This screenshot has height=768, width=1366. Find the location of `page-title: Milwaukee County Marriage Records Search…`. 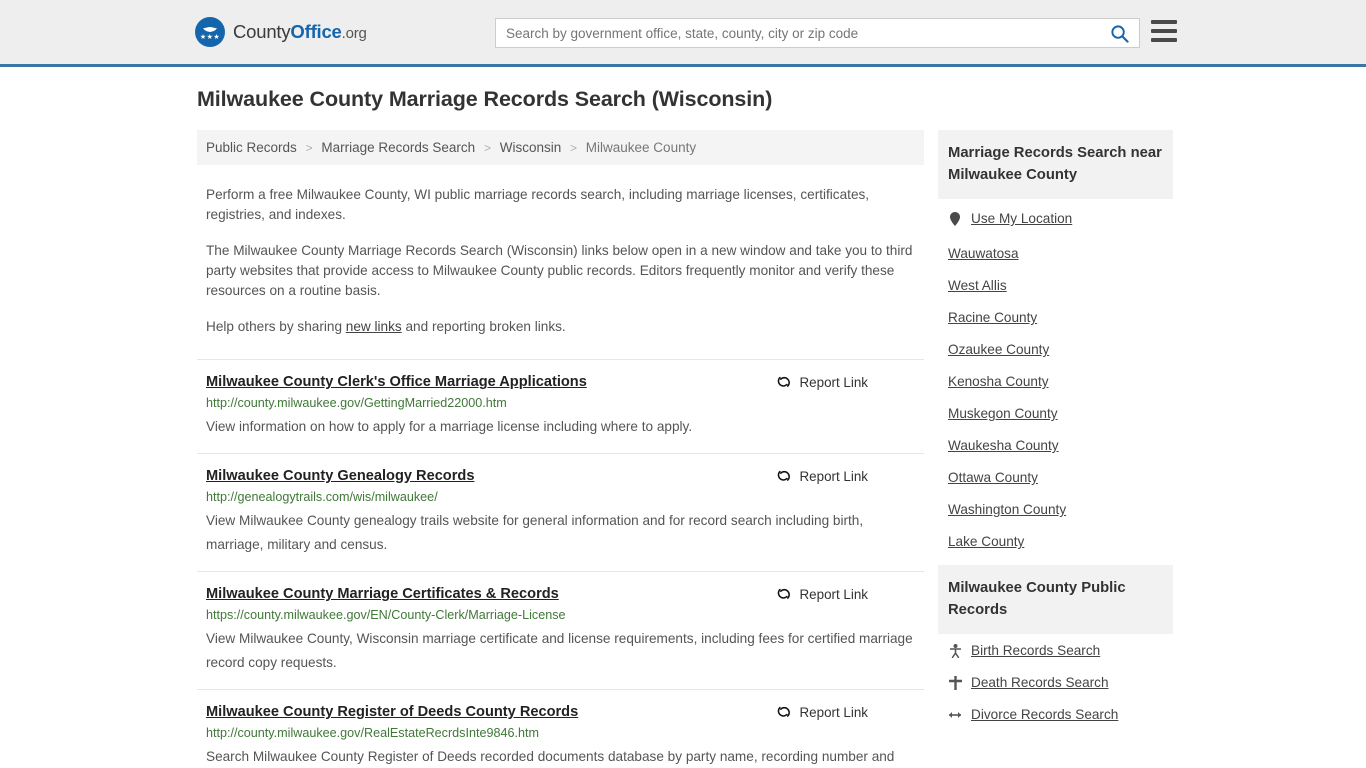

page-title: Milwaukee County Marriage Records Search… is located at coordinates (485, 99).